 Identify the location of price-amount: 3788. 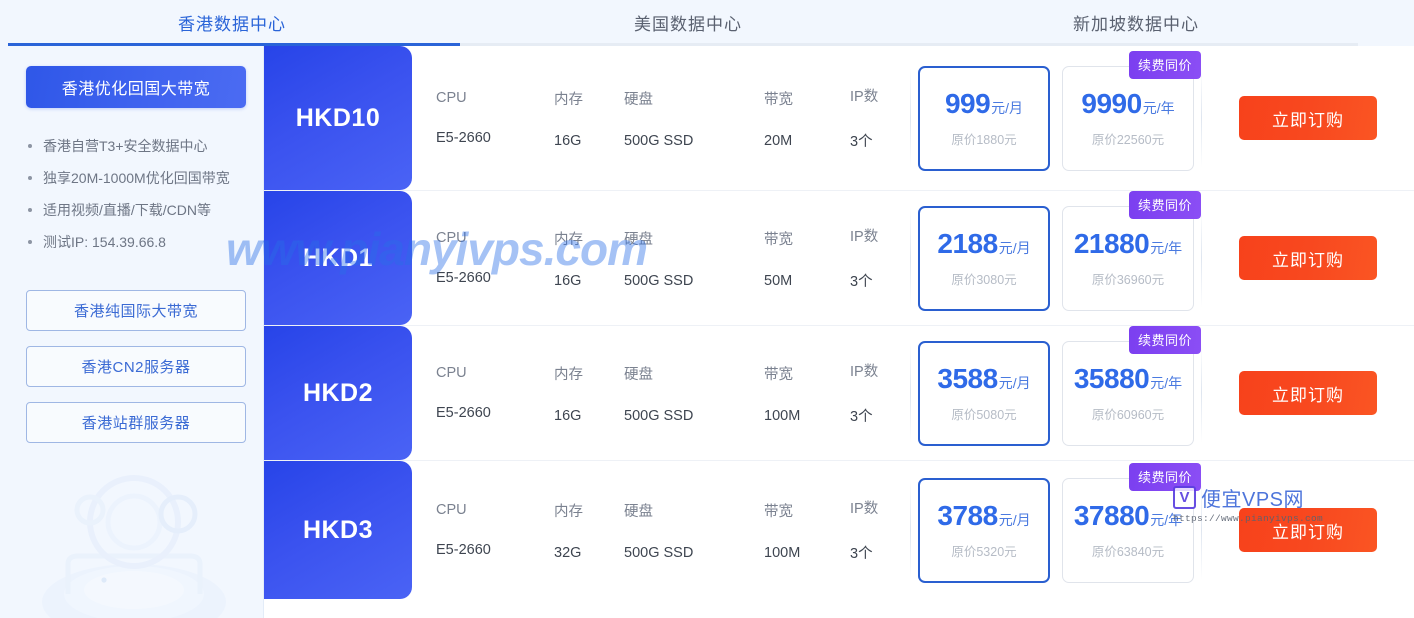
(967, 515).